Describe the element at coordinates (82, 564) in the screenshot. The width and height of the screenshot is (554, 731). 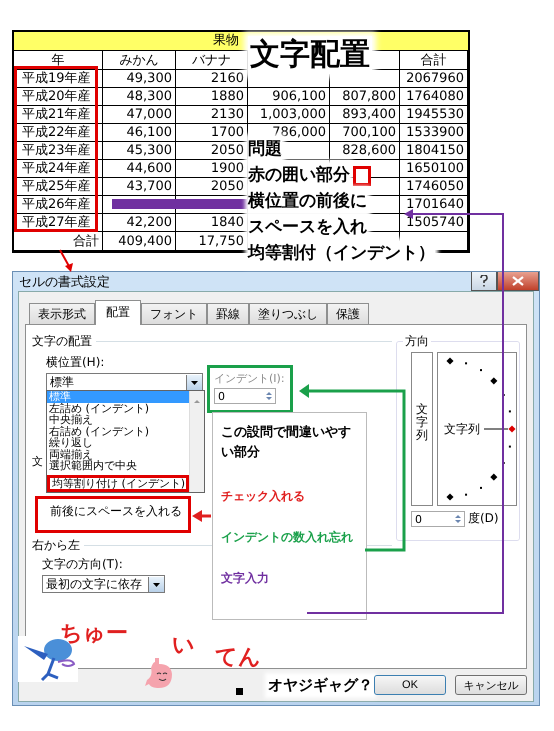
I see `field-label: 文字の方向(T):` at that location.